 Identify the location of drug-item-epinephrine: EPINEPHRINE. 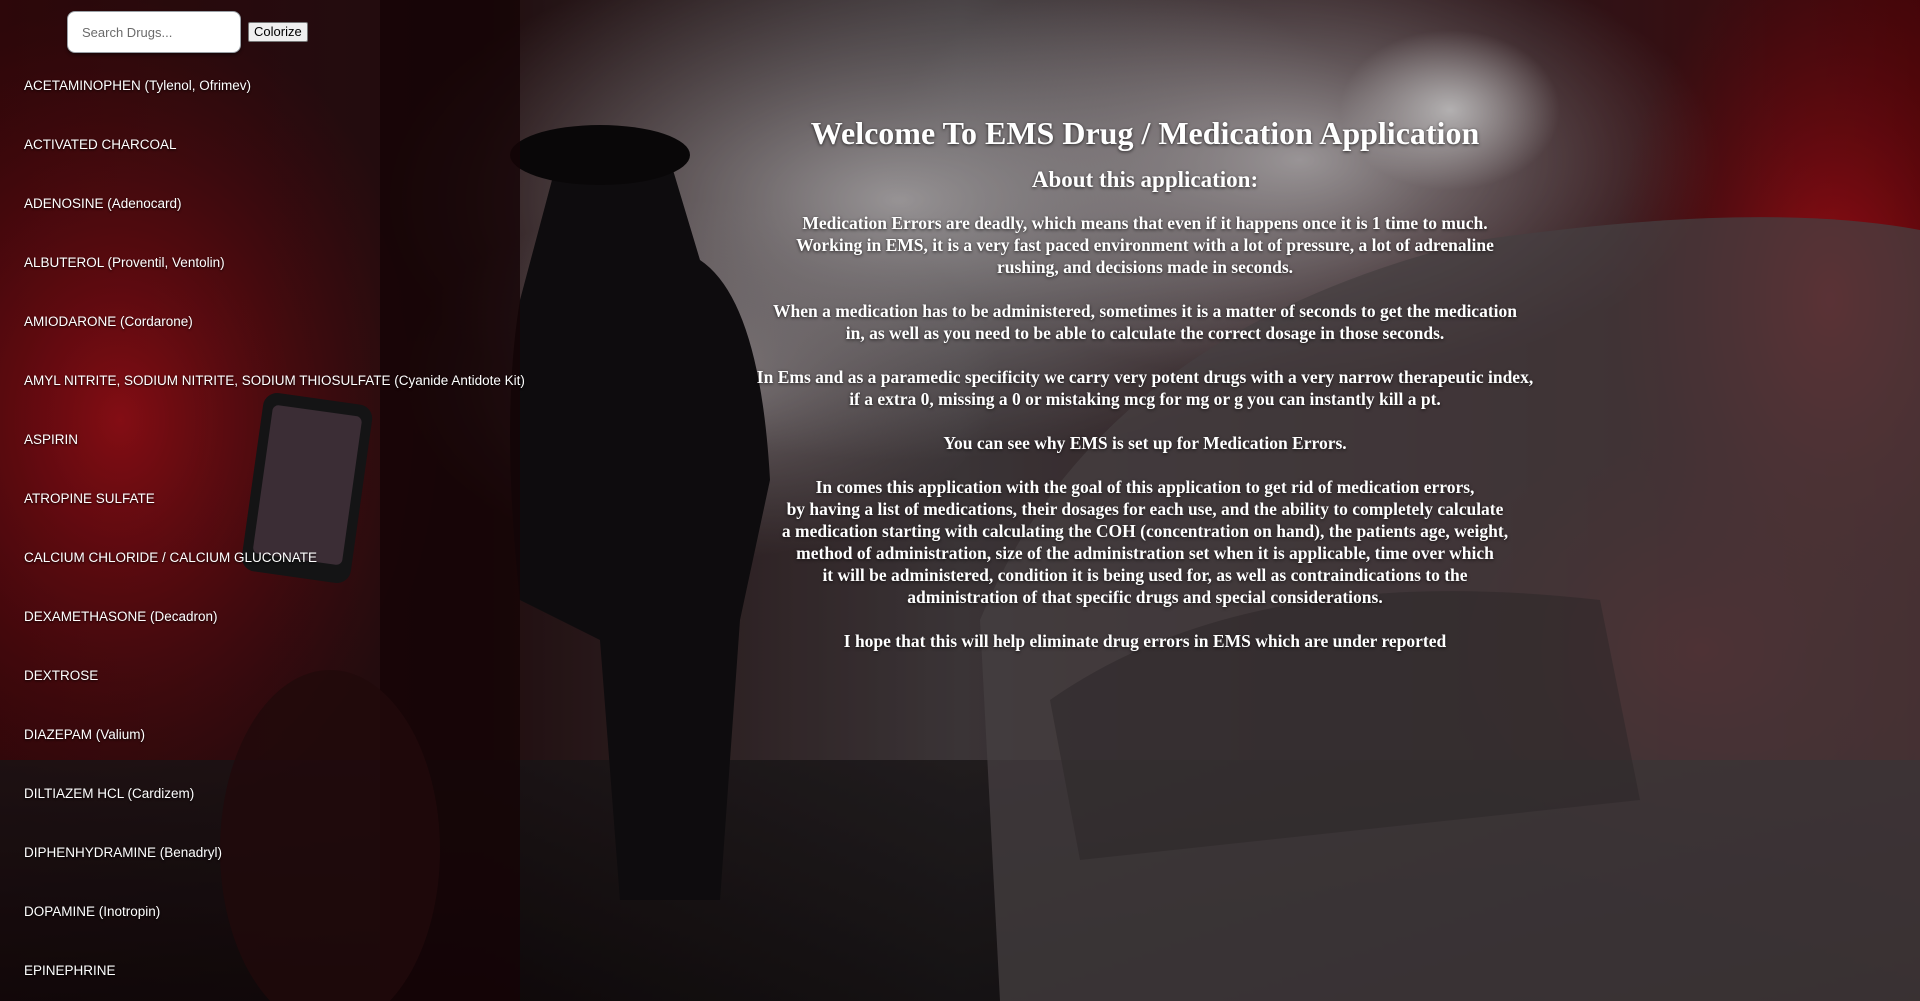
(274, 981).